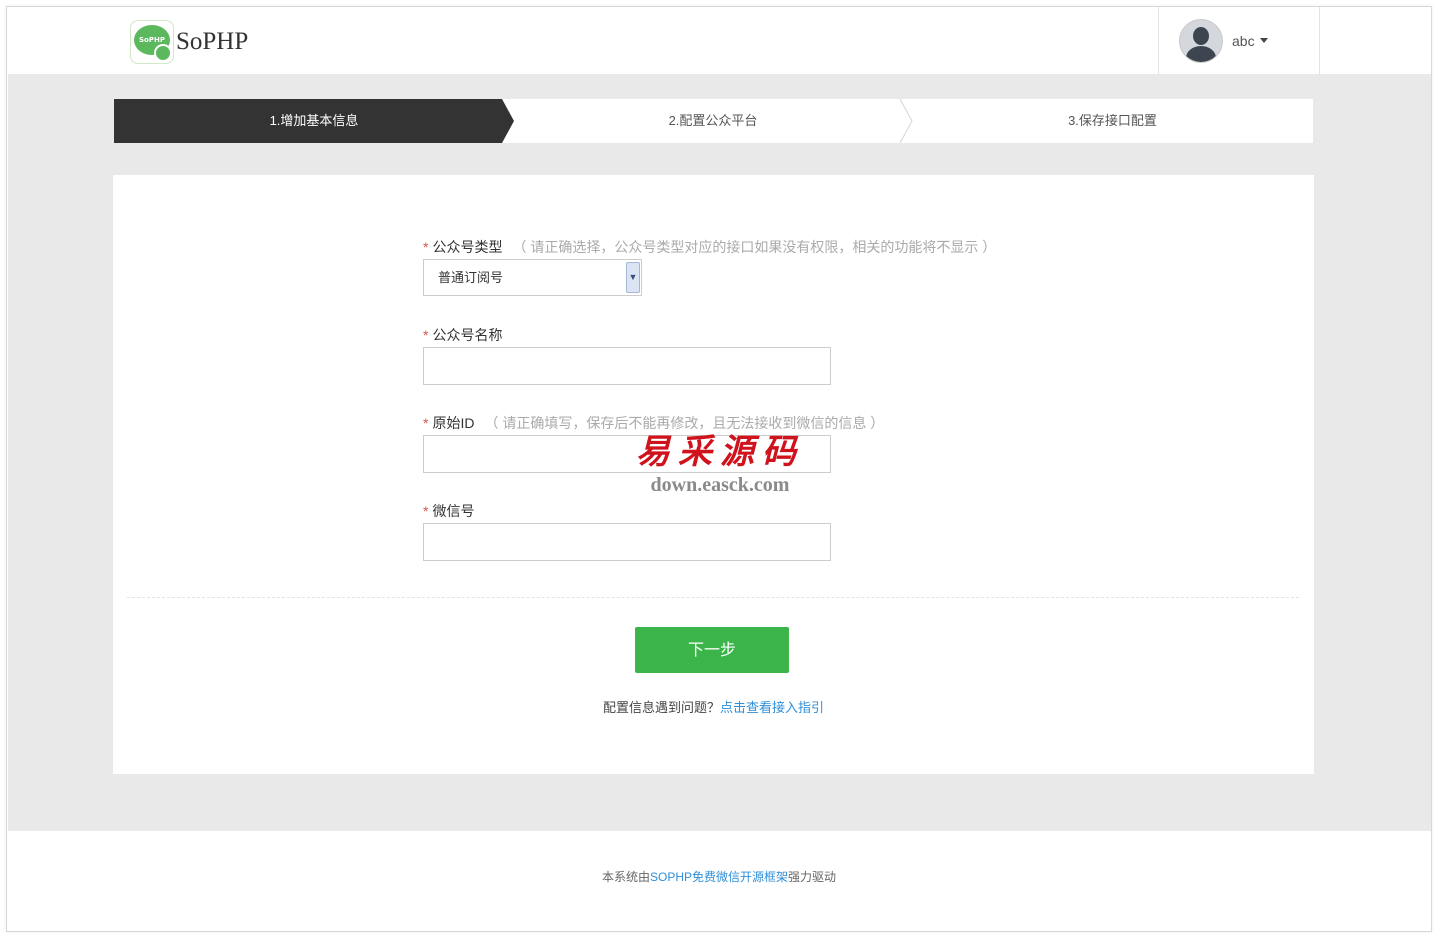 Image resolution: width=1438 pixels, height=938 pixels. I want to click on help-text: 配置信息遇到问题？点击查看接入指引, so click(713, 706).